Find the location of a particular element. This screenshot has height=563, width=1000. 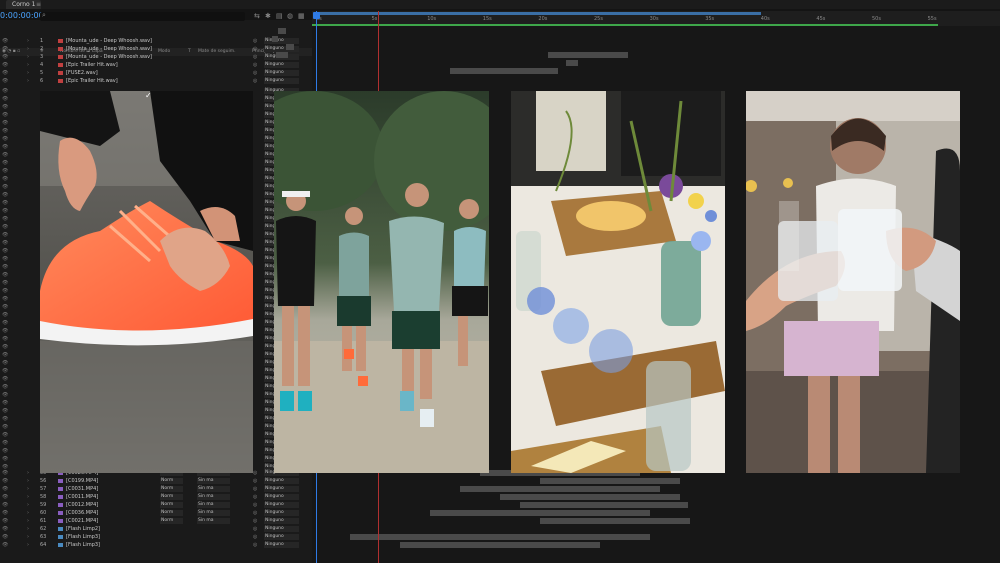

current-time-display: 0:00:00:00 is located at coordinates (22, 15).